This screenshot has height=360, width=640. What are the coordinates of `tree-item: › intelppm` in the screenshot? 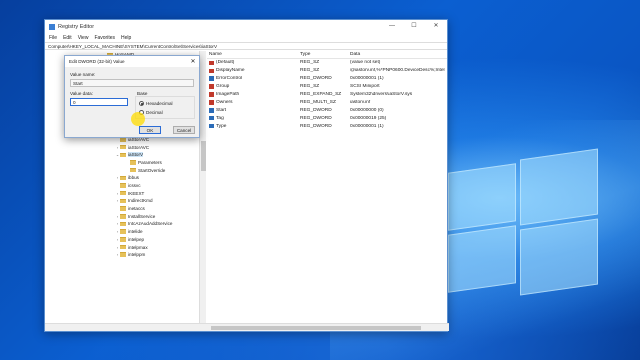 It's located at (122, 255).